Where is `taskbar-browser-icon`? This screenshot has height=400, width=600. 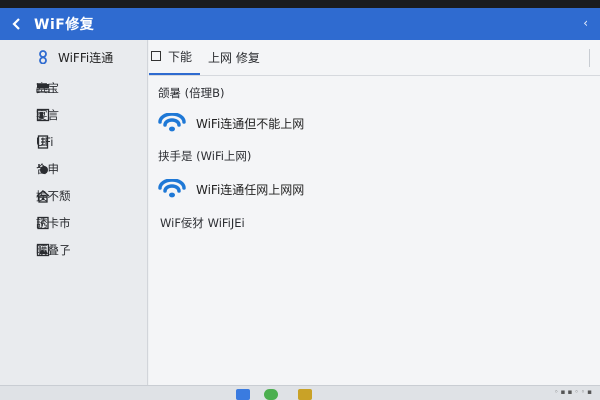
taskbar-browser-icon is located at coordinates (271, 394).